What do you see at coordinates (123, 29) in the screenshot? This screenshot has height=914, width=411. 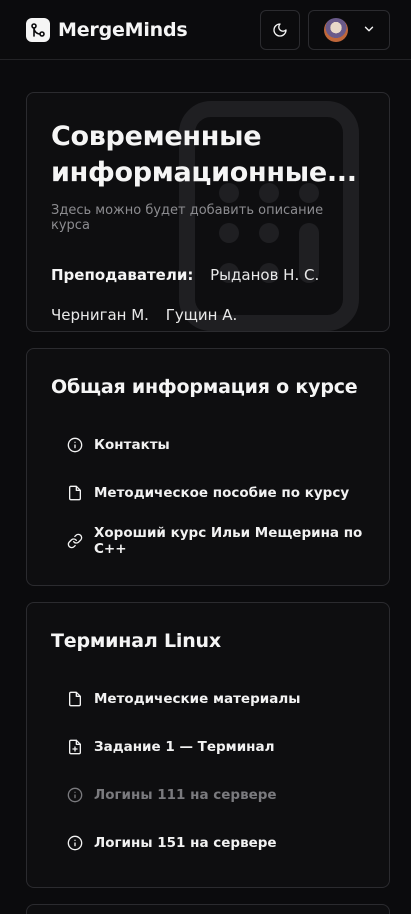 I see `app-name: MergeMinds` at bounding box center [123, 29].